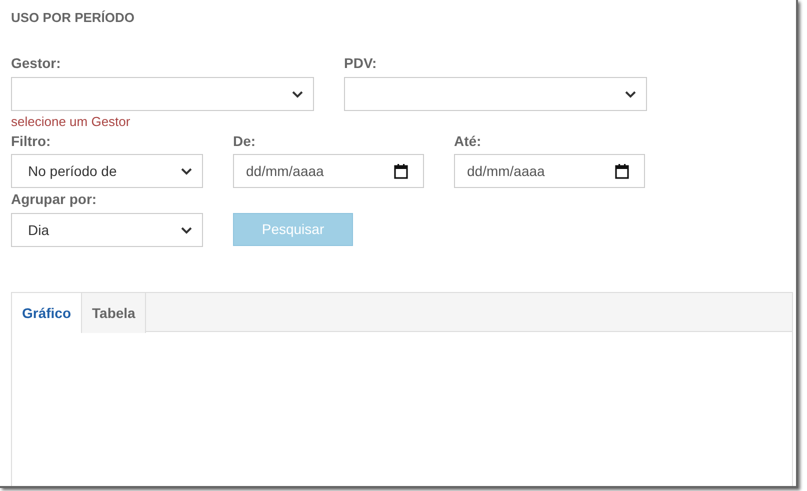  I want to click on filtro-select: No período de, so click(107, 171).